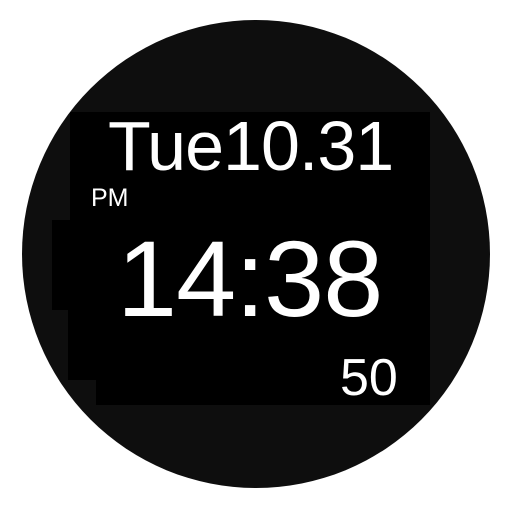  What do you see at coordinates (251, 146) in the screenshot?
I see `date-label: Tue10.31` at bounding box center [251, 146].